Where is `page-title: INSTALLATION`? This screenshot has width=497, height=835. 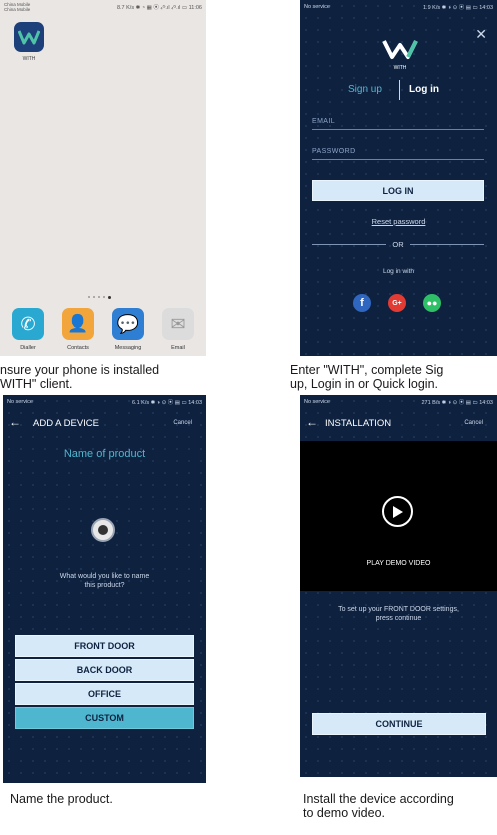 page-title: INSTALLATION is located at coordinates (358, 423).